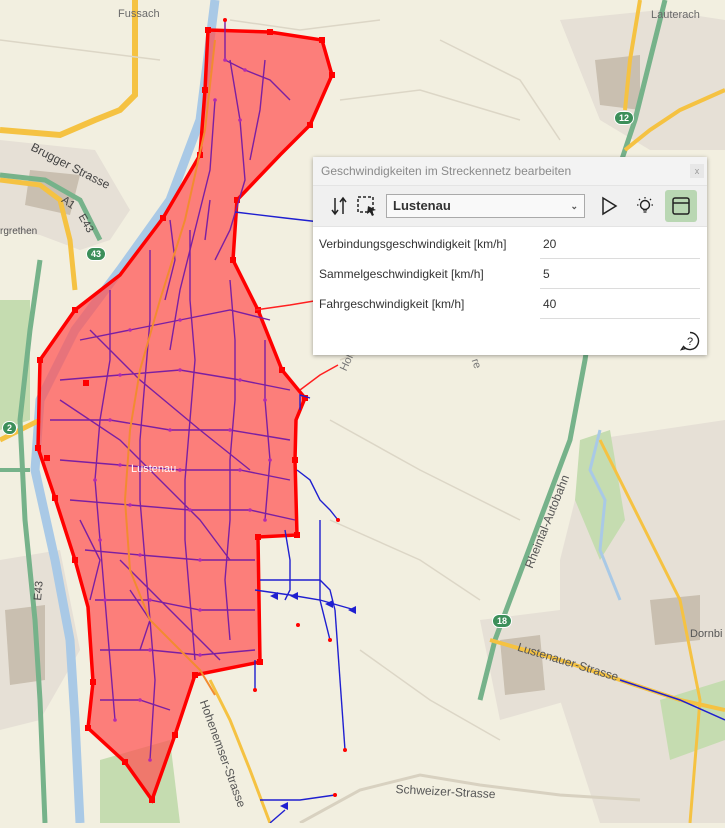 The image size is (725, 828). What do you see at coordinates (154, 469) in the screenshot?
I see `label-lustenau: Lustenau` at bounding box center [154, 469].